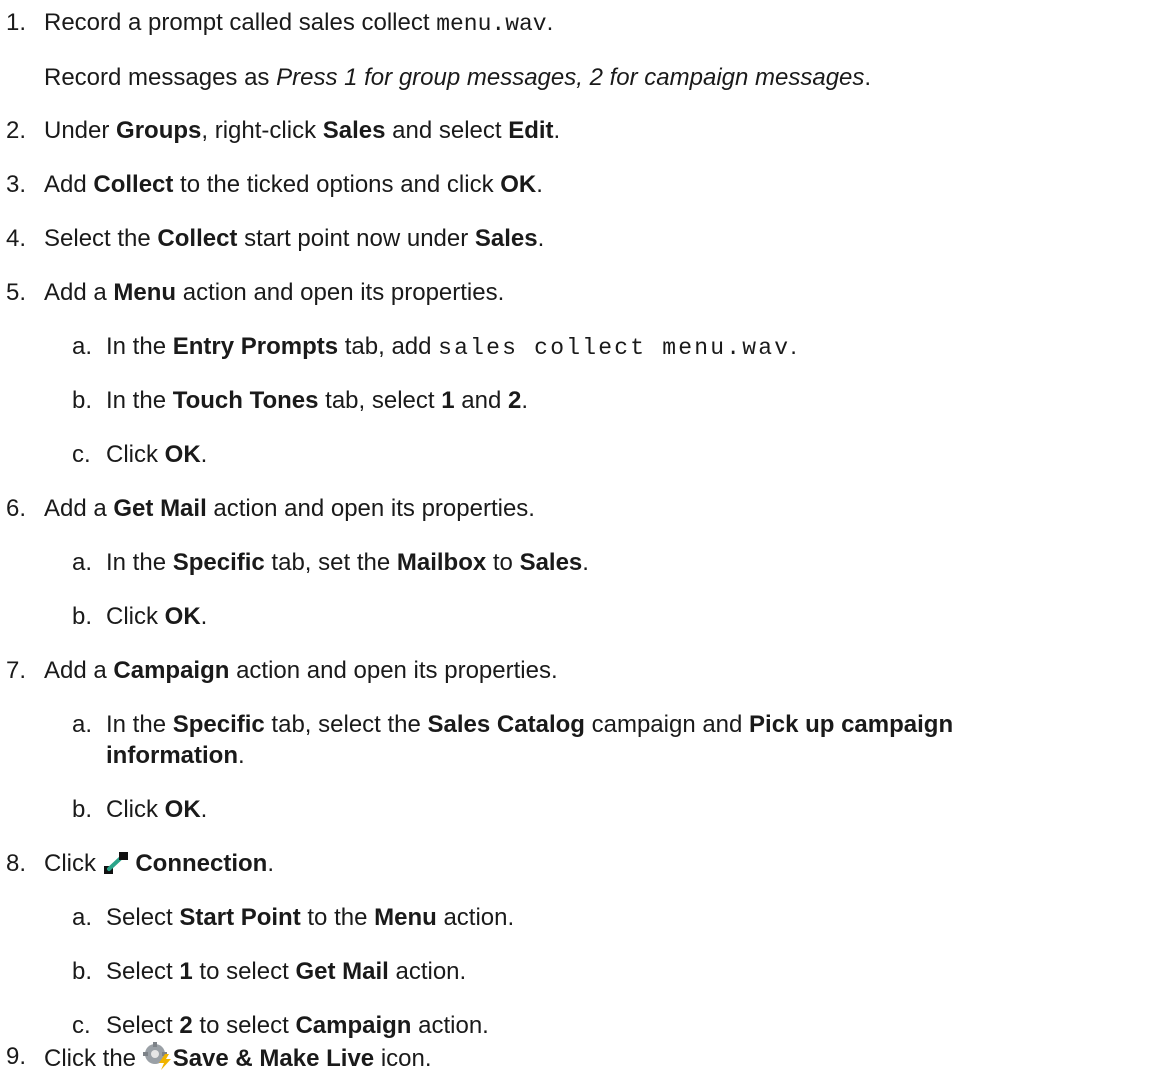  I want to click on step-number: 8., so click(16, 863).